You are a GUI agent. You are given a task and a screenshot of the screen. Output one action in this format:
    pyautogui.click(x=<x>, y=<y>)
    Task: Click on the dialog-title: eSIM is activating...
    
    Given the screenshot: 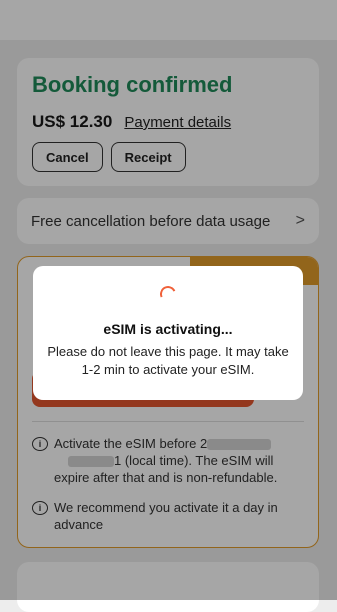 What is the action you would take?
    pyautogui.click(x=168, y=329)
    